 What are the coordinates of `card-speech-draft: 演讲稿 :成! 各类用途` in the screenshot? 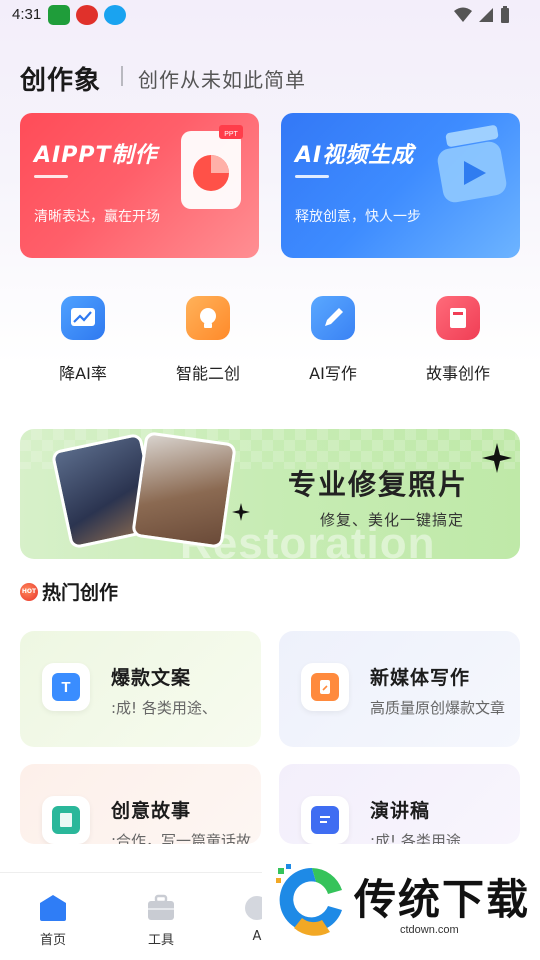 It's located at (399, 804).